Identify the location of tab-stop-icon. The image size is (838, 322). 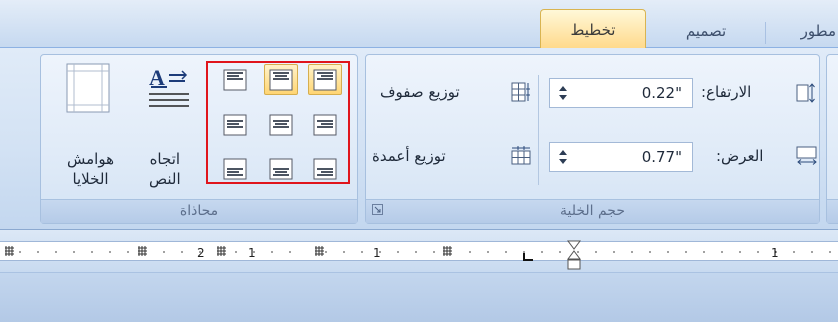
(529, 257).